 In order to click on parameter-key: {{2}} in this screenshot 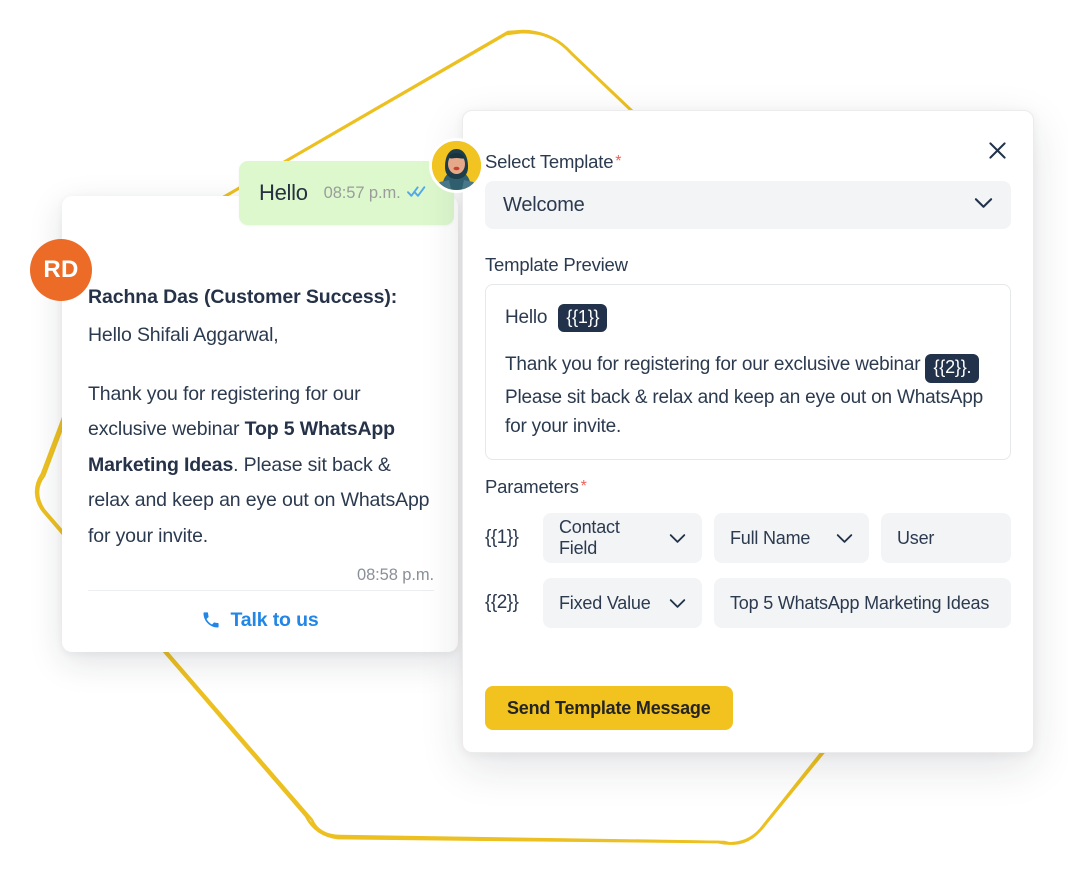, I will do `click(502, 602)`.